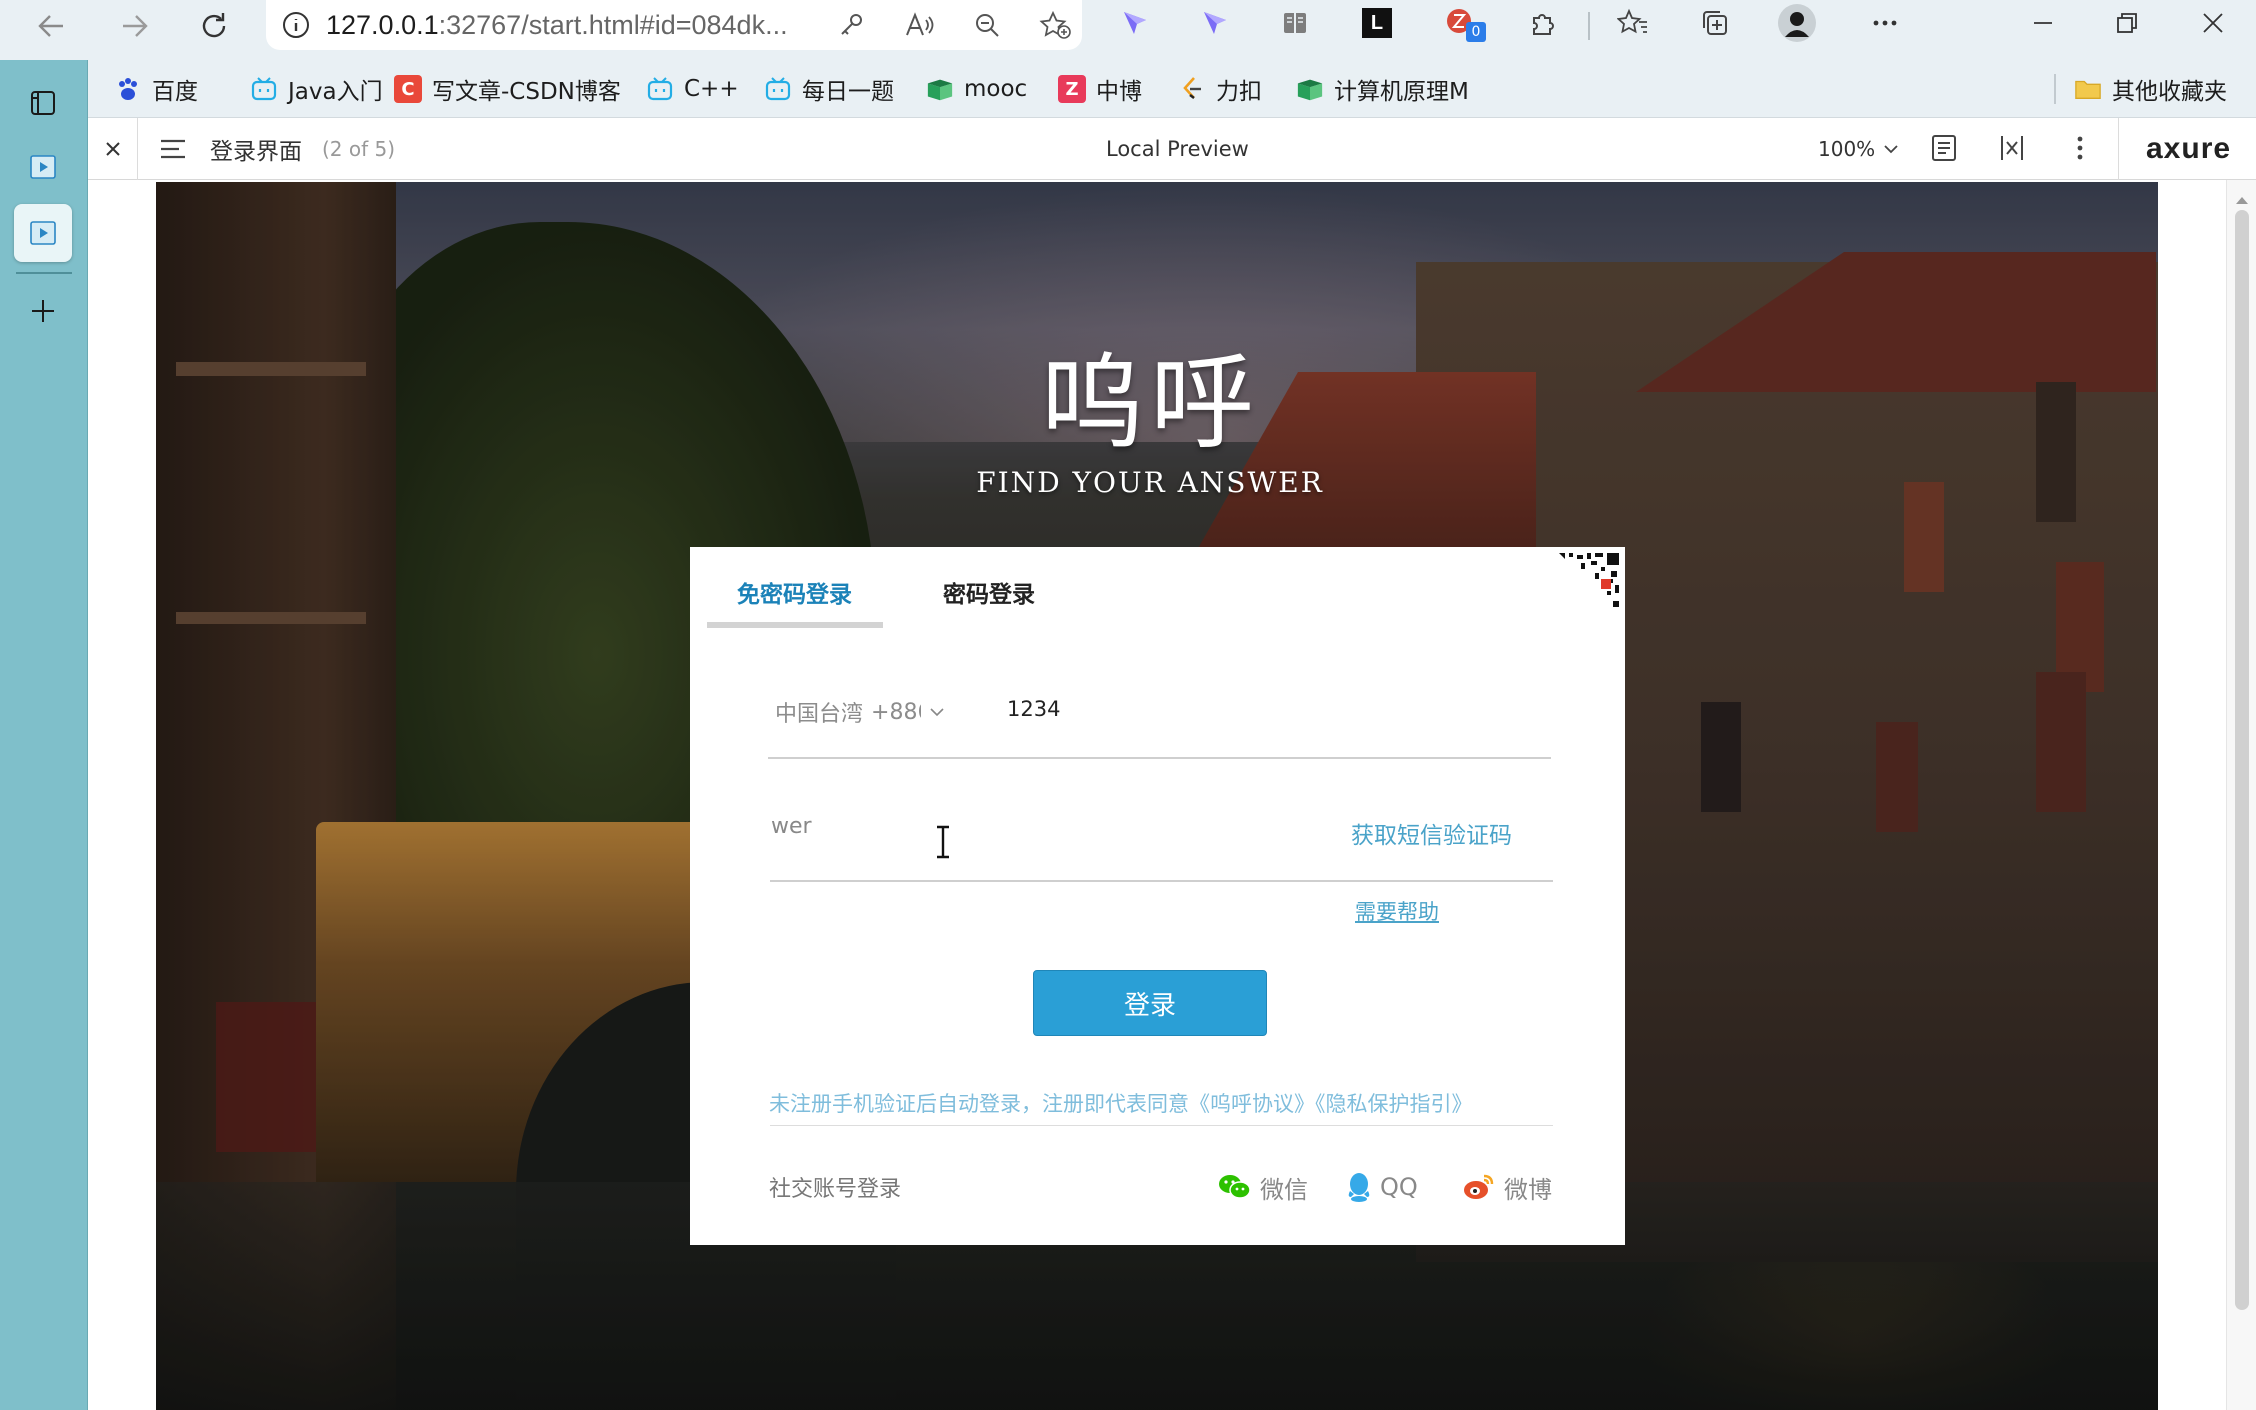  What do you see at coordinates (996, 89) in the screenshot?
I see `bookmark-label: mooc` at bounding box center [996, 89].